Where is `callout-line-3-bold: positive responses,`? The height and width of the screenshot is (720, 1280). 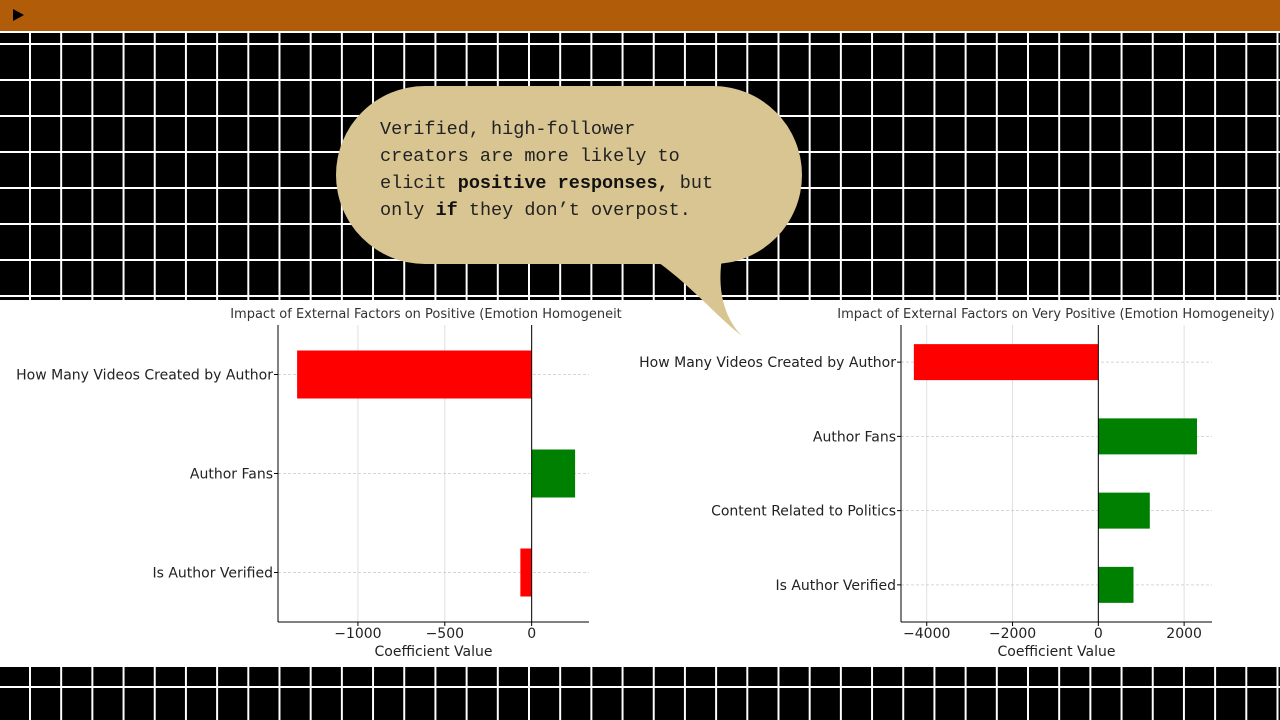 callout-line-3-bold: positive responses, is located at coordinates (563, 183).